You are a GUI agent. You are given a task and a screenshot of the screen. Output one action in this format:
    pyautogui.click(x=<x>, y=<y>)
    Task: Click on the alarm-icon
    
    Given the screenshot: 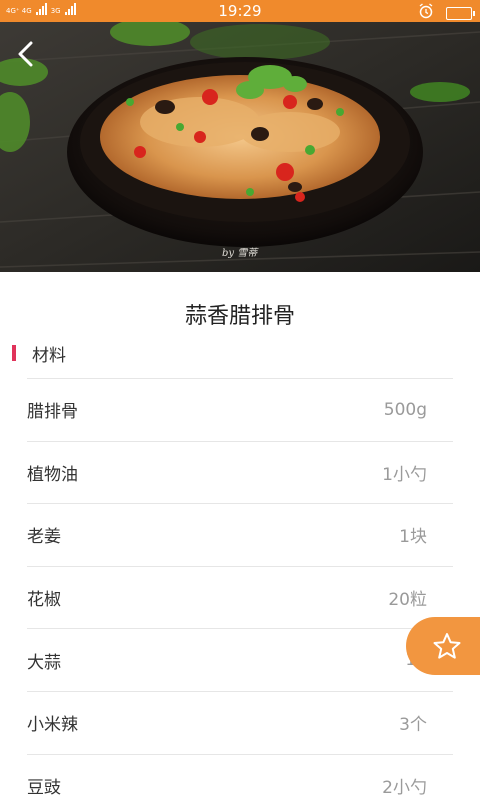 What is the action you would take?
    pyautogui.click(x=426, y=13)
    